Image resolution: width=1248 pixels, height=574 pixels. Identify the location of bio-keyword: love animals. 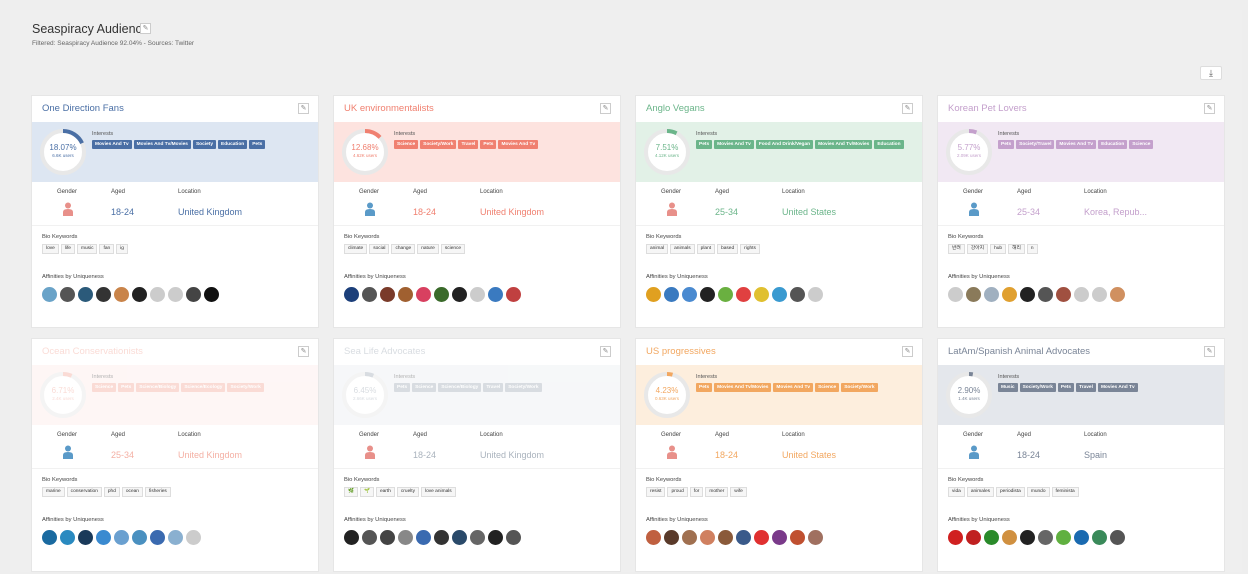
(438, 492).